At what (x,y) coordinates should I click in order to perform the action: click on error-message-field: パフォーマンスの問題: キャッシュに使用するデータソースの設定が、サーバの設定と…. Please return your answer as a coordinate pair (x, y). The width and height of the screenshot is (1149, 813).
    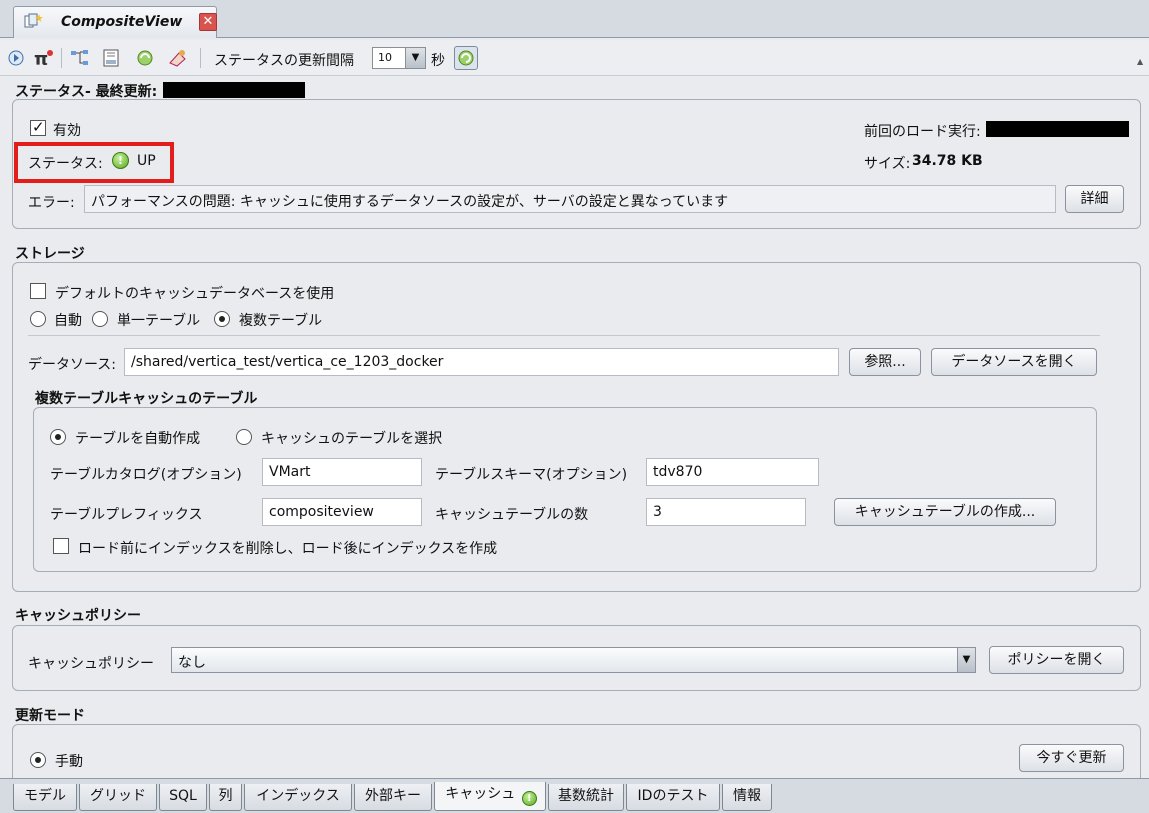
    Looking at the image, I should click on (570, 199).